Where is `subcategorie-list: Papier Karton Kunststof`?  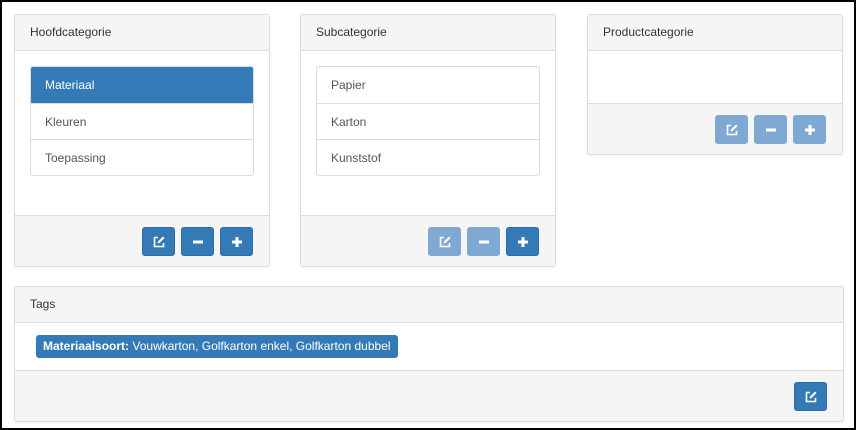
subcategorie-list: Papier Karton Kunststof is located at coordinates (428, 121).